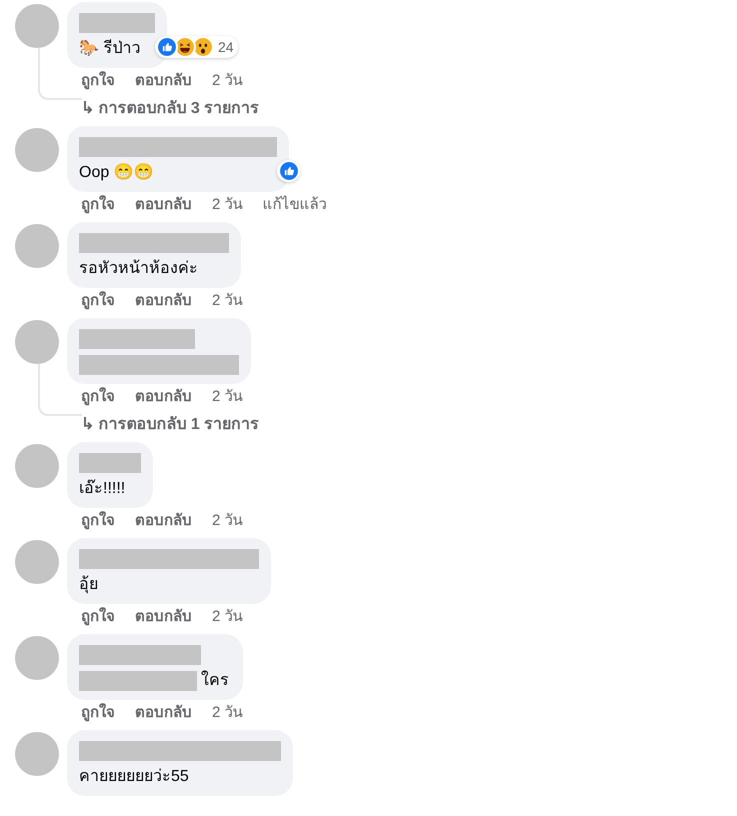 The image size is (737, 816). What do you see at coordinates (134, 777) in the screenshot?
I see `comment-text: คายยยยยยว่ะ55` at bounding box center [134, 777].